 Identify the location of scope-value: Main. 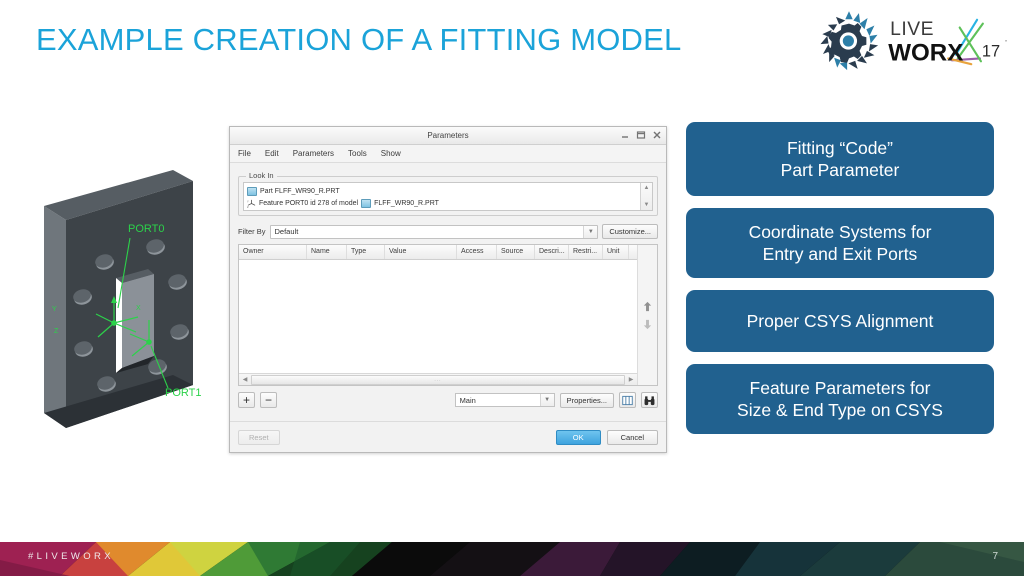
(467, 400).